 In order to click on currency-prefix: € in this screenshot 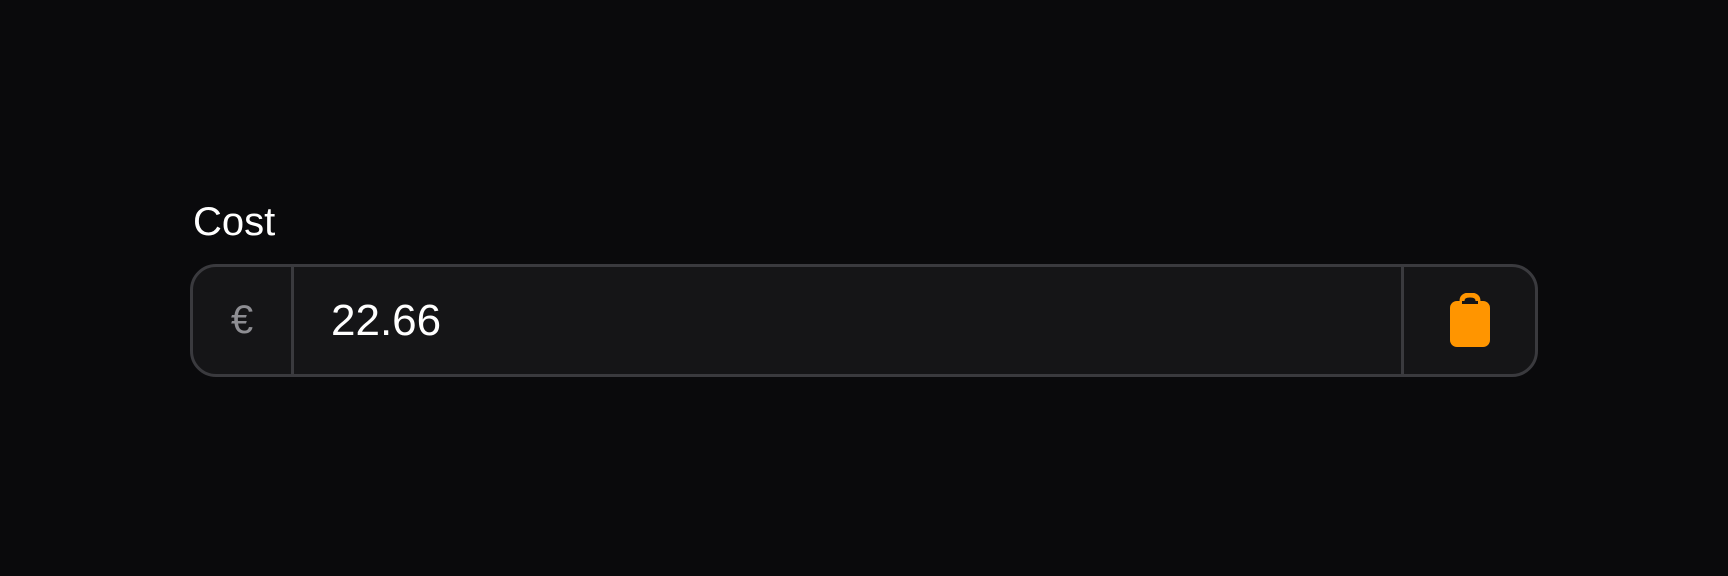, I will do `click(243, 320)`.